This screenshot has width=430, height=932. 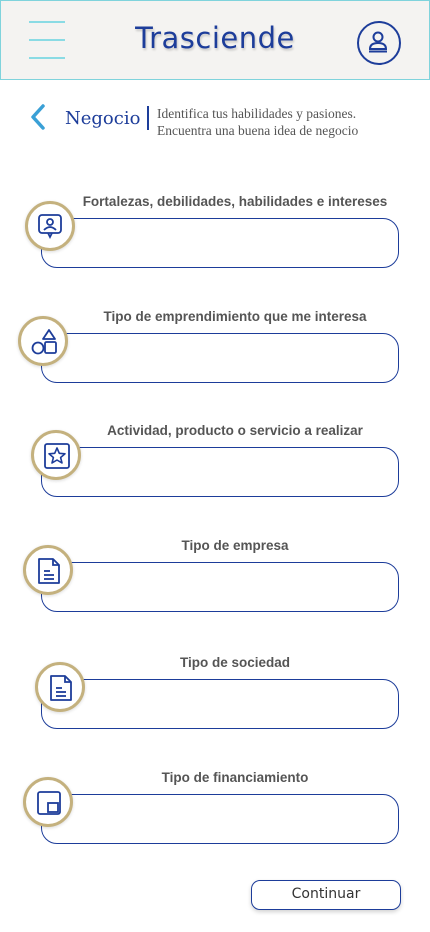 I want to click on financing-type-input, so click(x=220, y=819).